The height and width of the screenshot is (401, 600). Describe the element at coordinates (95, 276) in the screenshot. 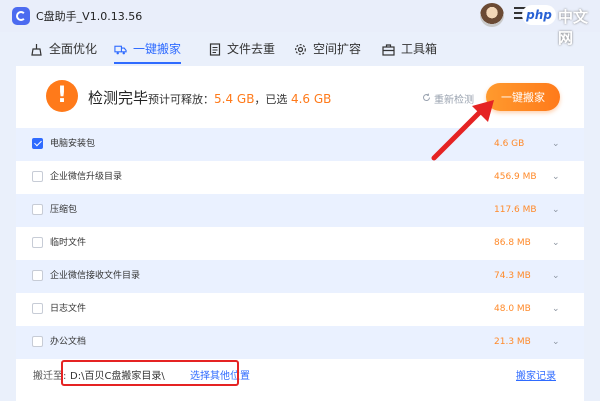

I see `item-name: 企业微信接收文件目录` at that location.